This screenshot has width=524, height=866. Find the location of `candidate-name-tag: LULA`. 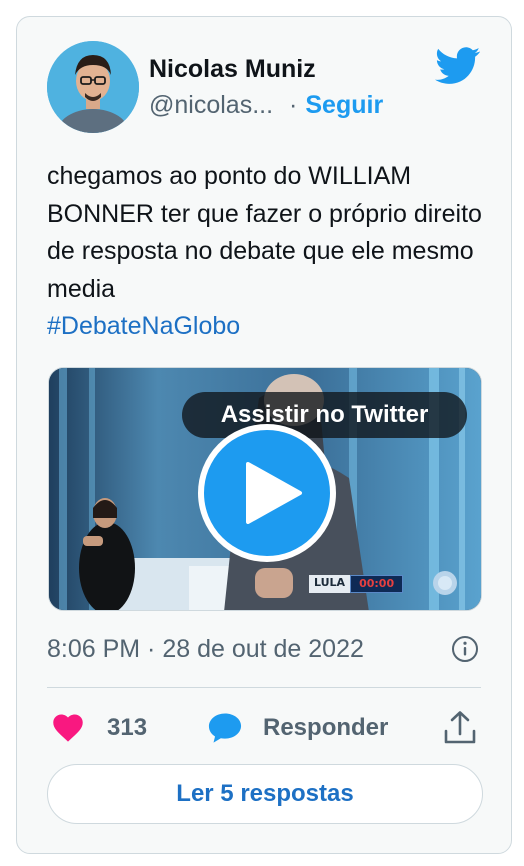

candidate-name-tag: LULA is located at coordinates (330, 584).